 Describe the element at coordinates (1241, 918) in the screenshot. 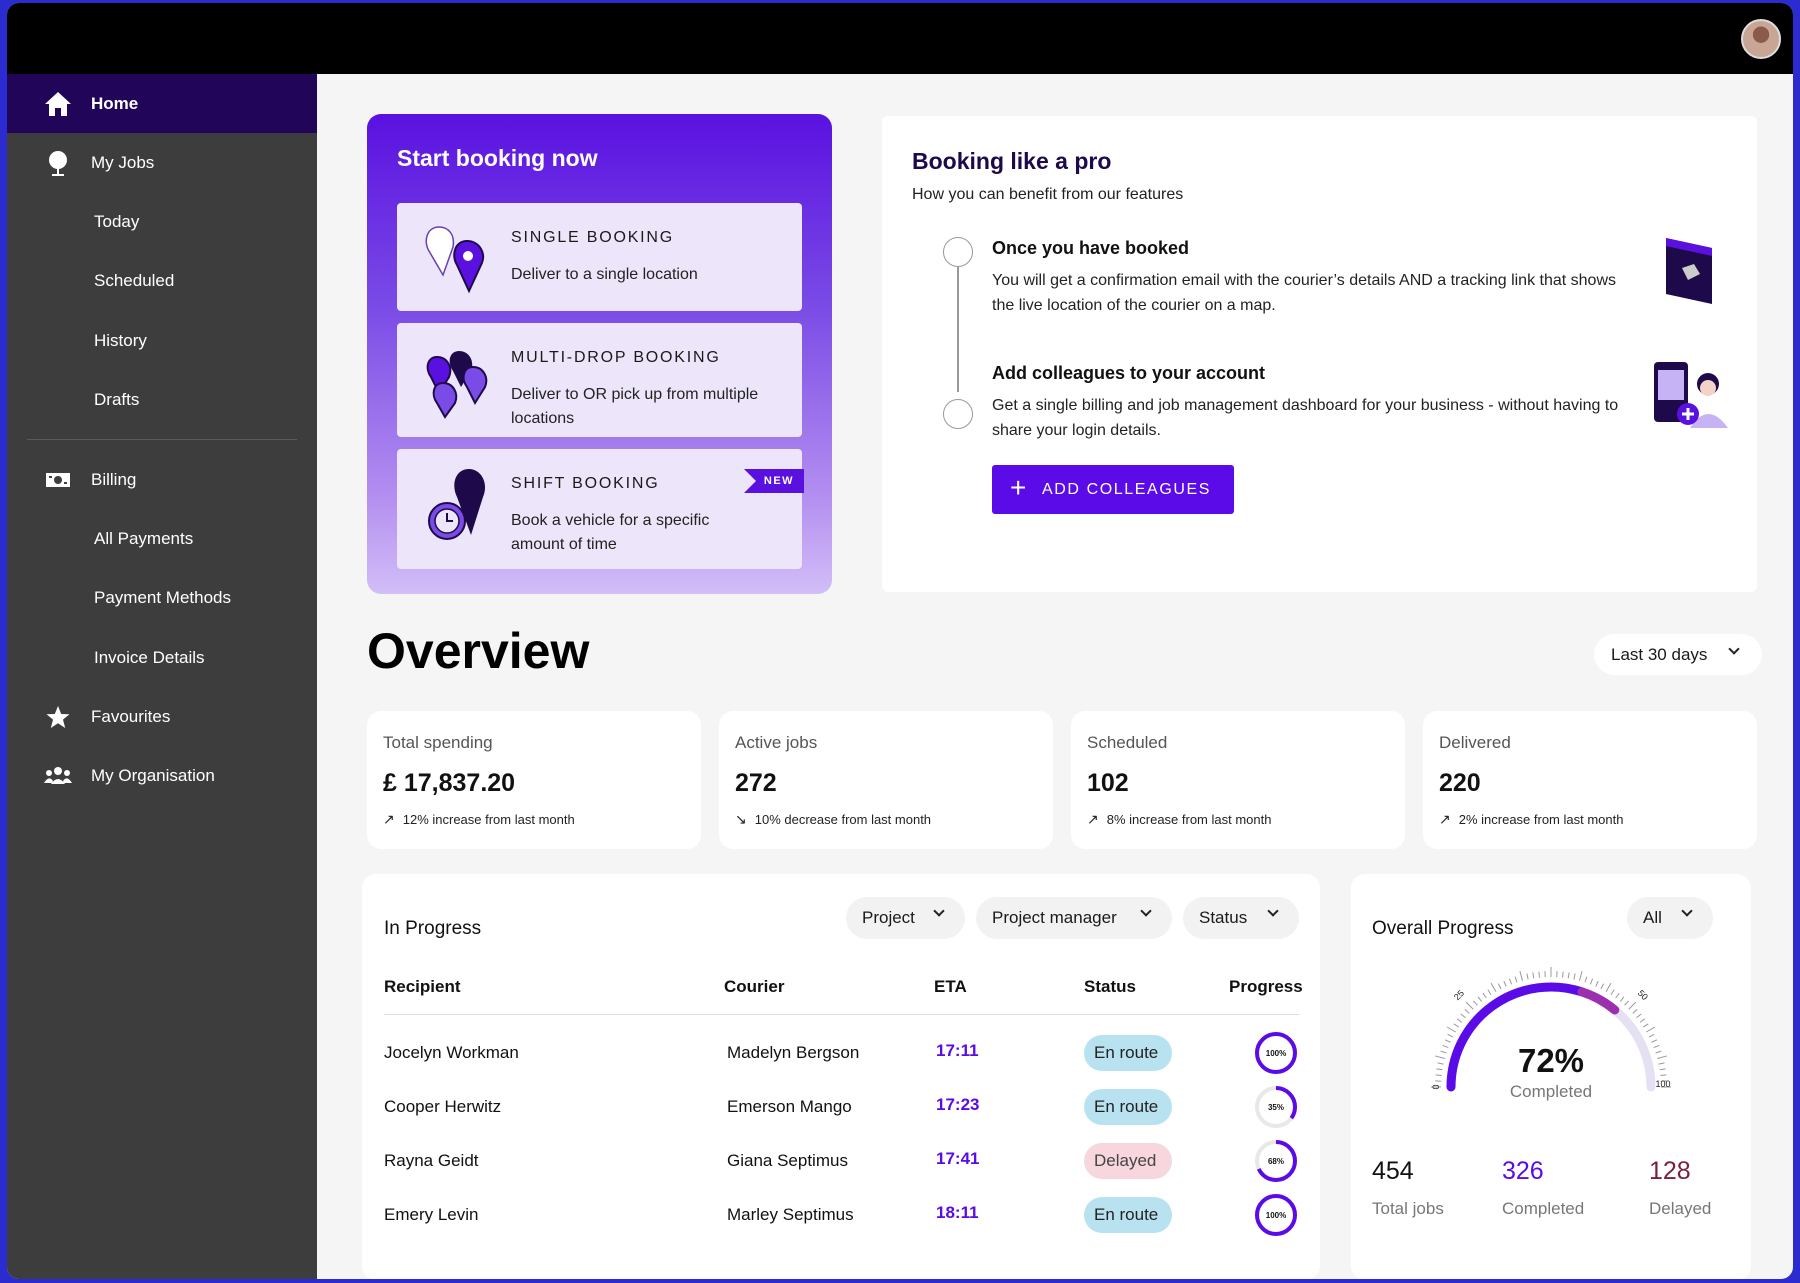

I see `status-filter: Status` at that location.